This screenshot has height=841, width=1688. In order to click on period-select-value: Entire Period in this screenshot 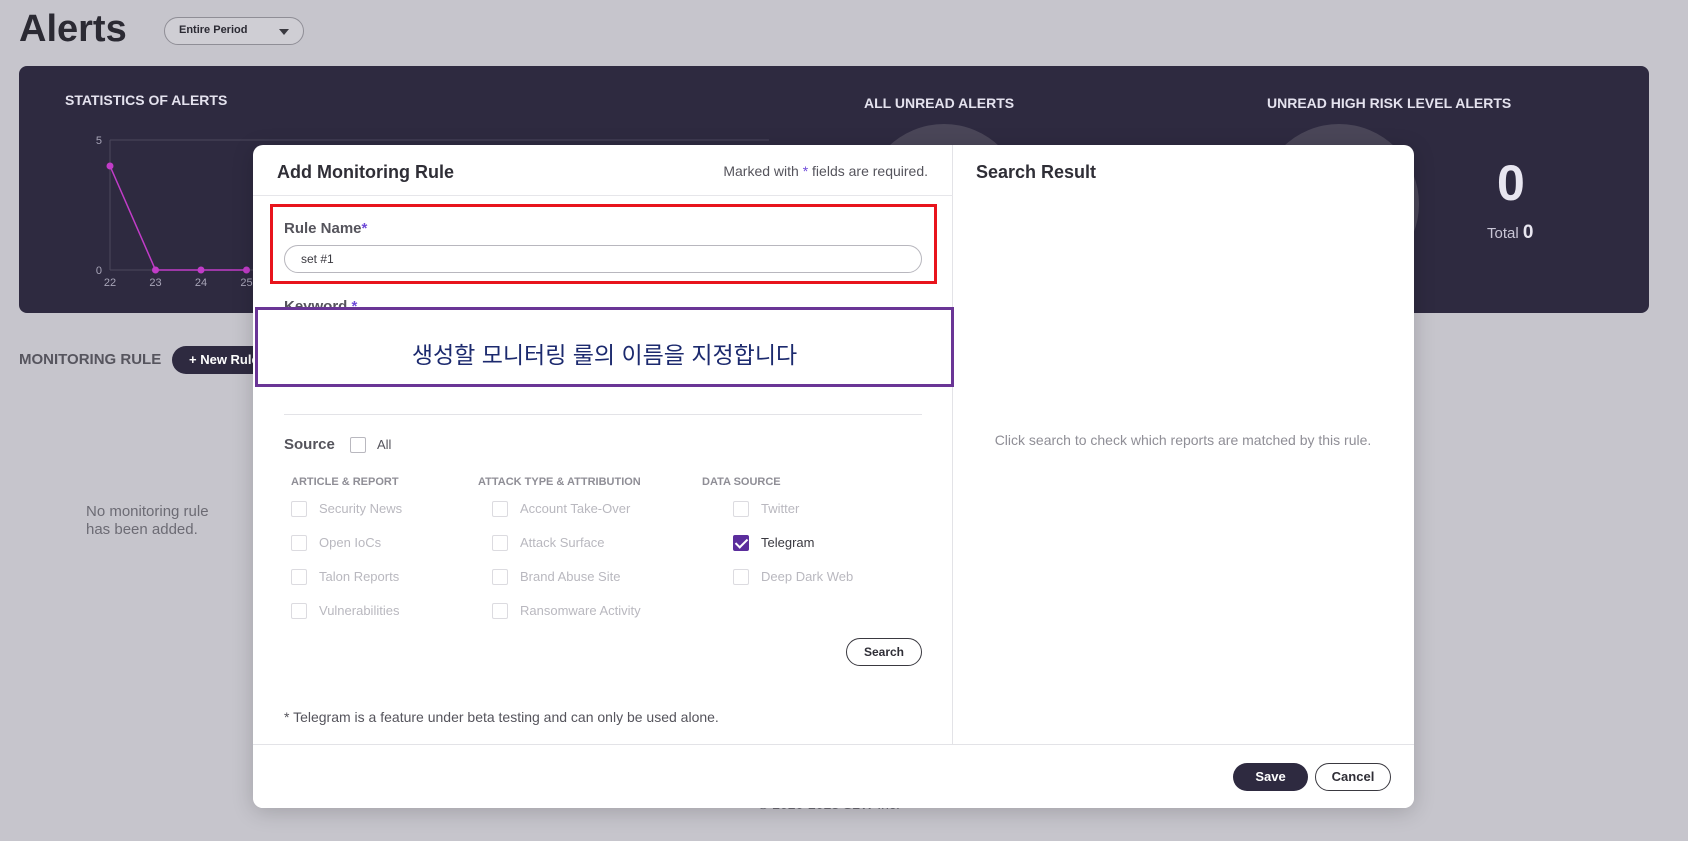, I will do `click(213, 30)`.